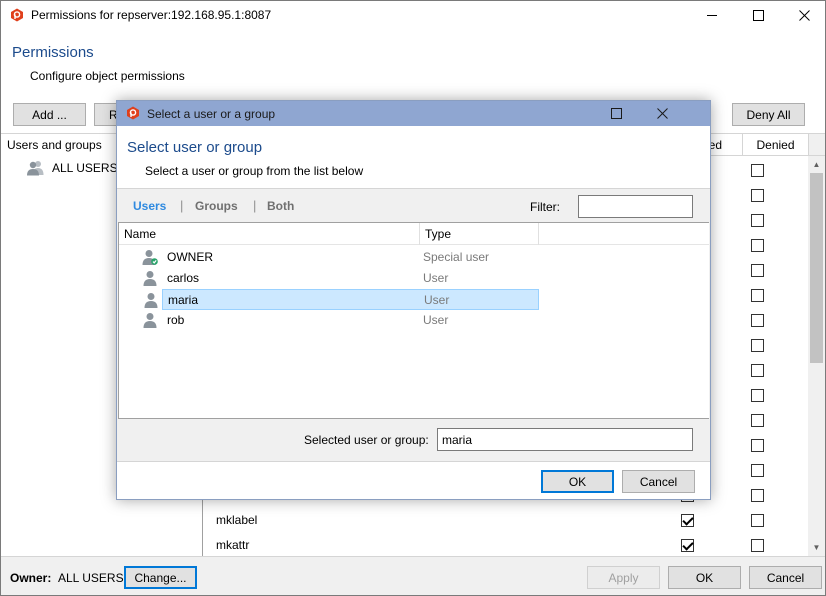 The width and height of the screenshot is (826, 596). Describe the element at coordinates (85, 168) in the screenshot. I see `tree-item-label: ALL USERS` at that location.